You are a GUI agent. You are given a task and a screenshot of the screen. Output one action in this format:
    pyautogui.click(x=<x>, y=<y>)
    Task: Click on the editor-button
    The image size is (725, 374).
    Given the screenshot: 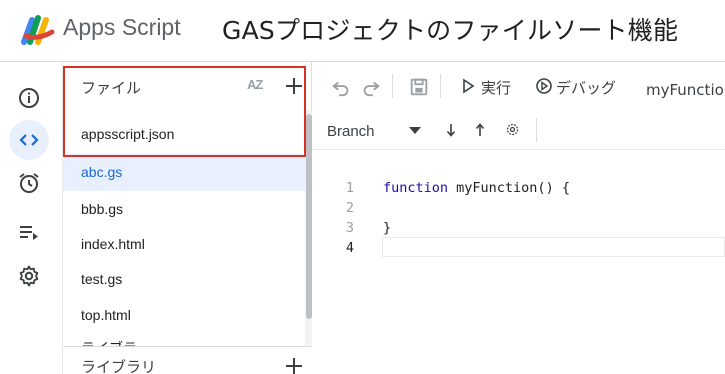 What is the action you would take?
    pyautogui.click(x=29, y=140)
    